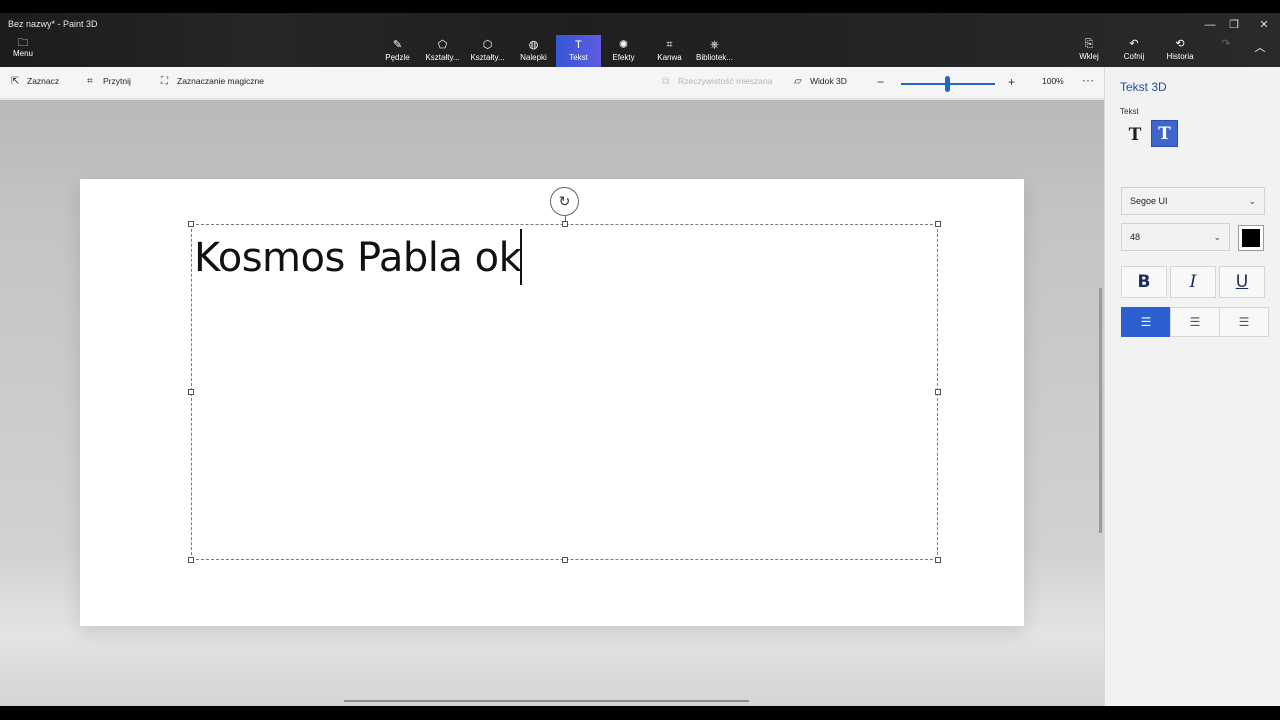 The width and height of the screenshot is (1280, 720). Describe the element at coordinates (1089, 56) in the screenshot. I see `paste-label: Wklej` at that location.